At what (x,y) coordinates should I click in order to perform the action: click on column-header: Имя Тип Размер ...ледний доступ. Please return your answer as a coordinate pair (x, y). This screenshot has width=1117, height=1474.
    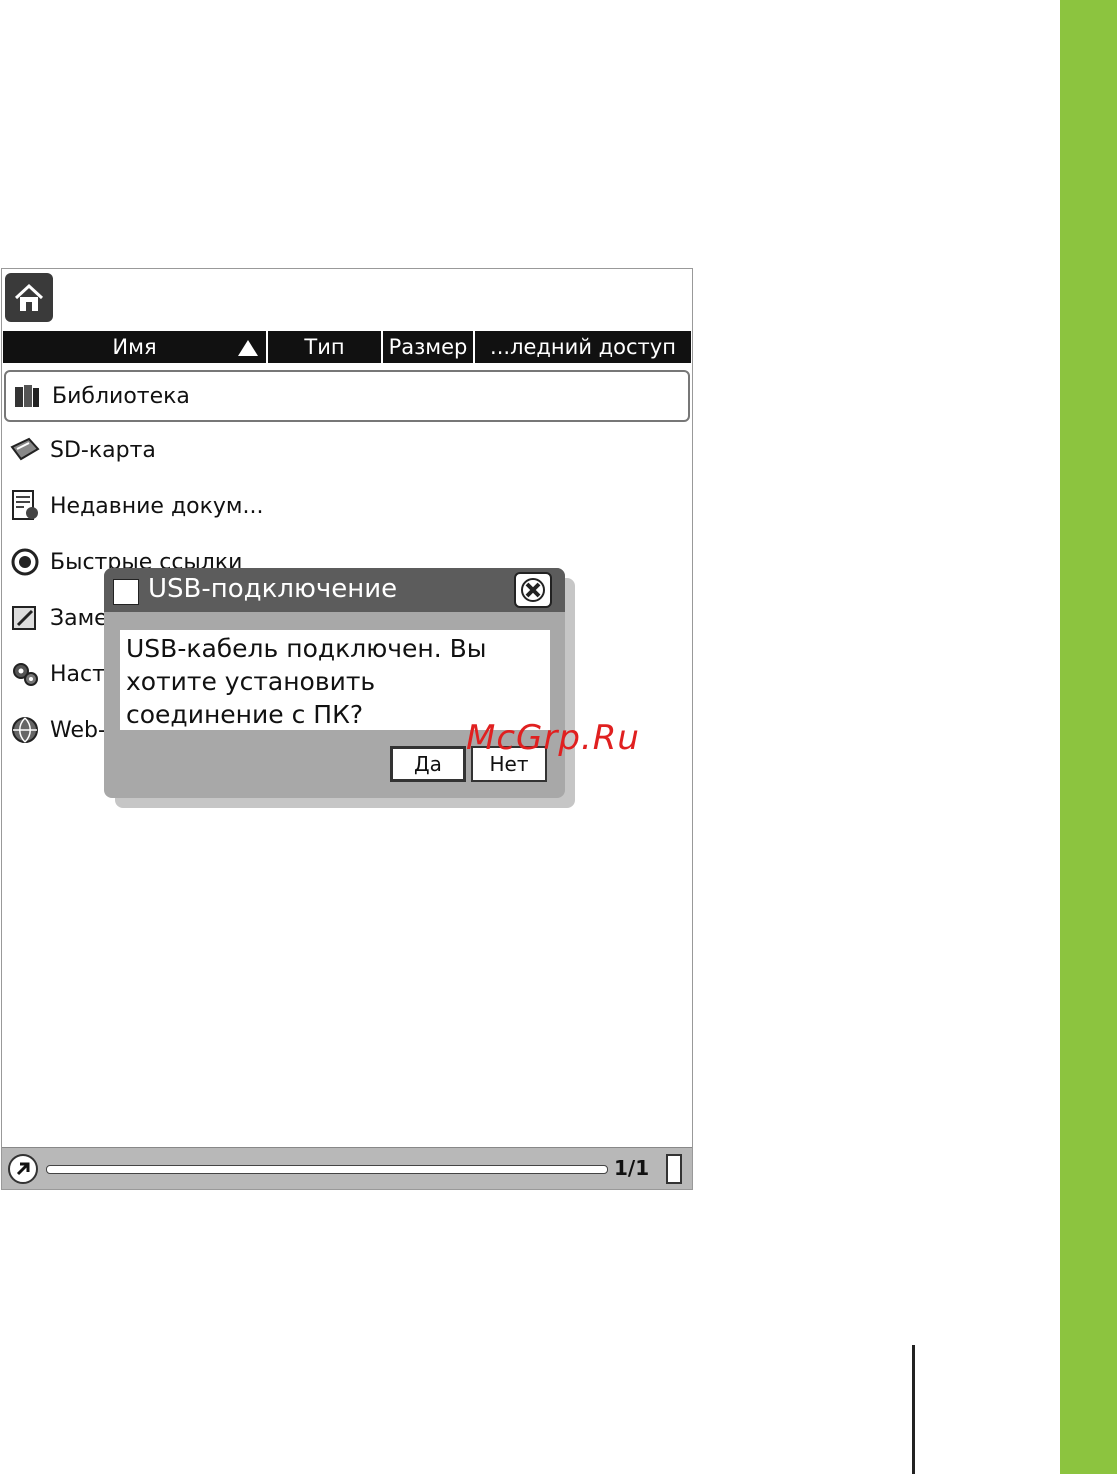
    Looking at the image, I should click on (347, 347).